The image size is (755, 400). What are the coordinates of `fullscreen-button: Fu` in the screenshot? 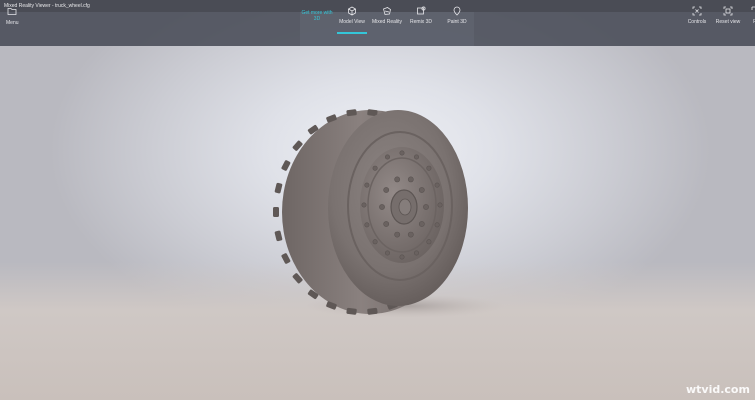 It's located at (750, 17).